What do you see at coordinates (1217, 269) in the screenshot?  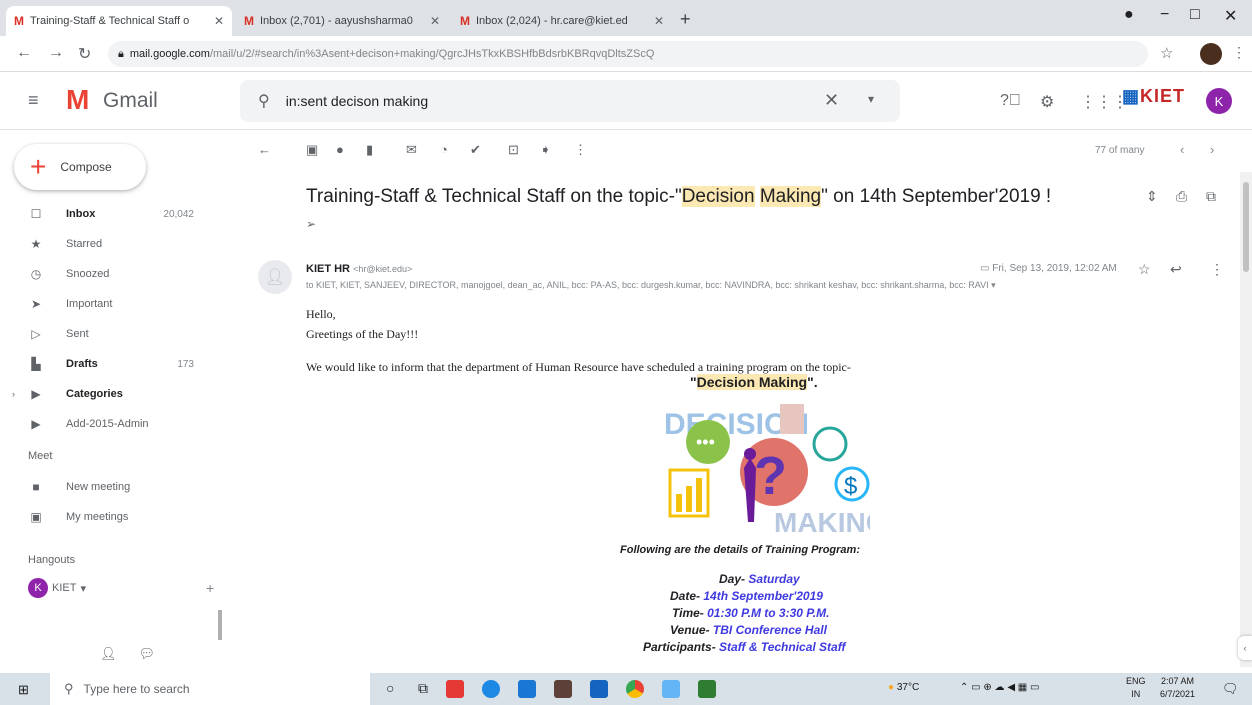 I see `message-more-icon: ⋮` at bounding box center [1217, 269].